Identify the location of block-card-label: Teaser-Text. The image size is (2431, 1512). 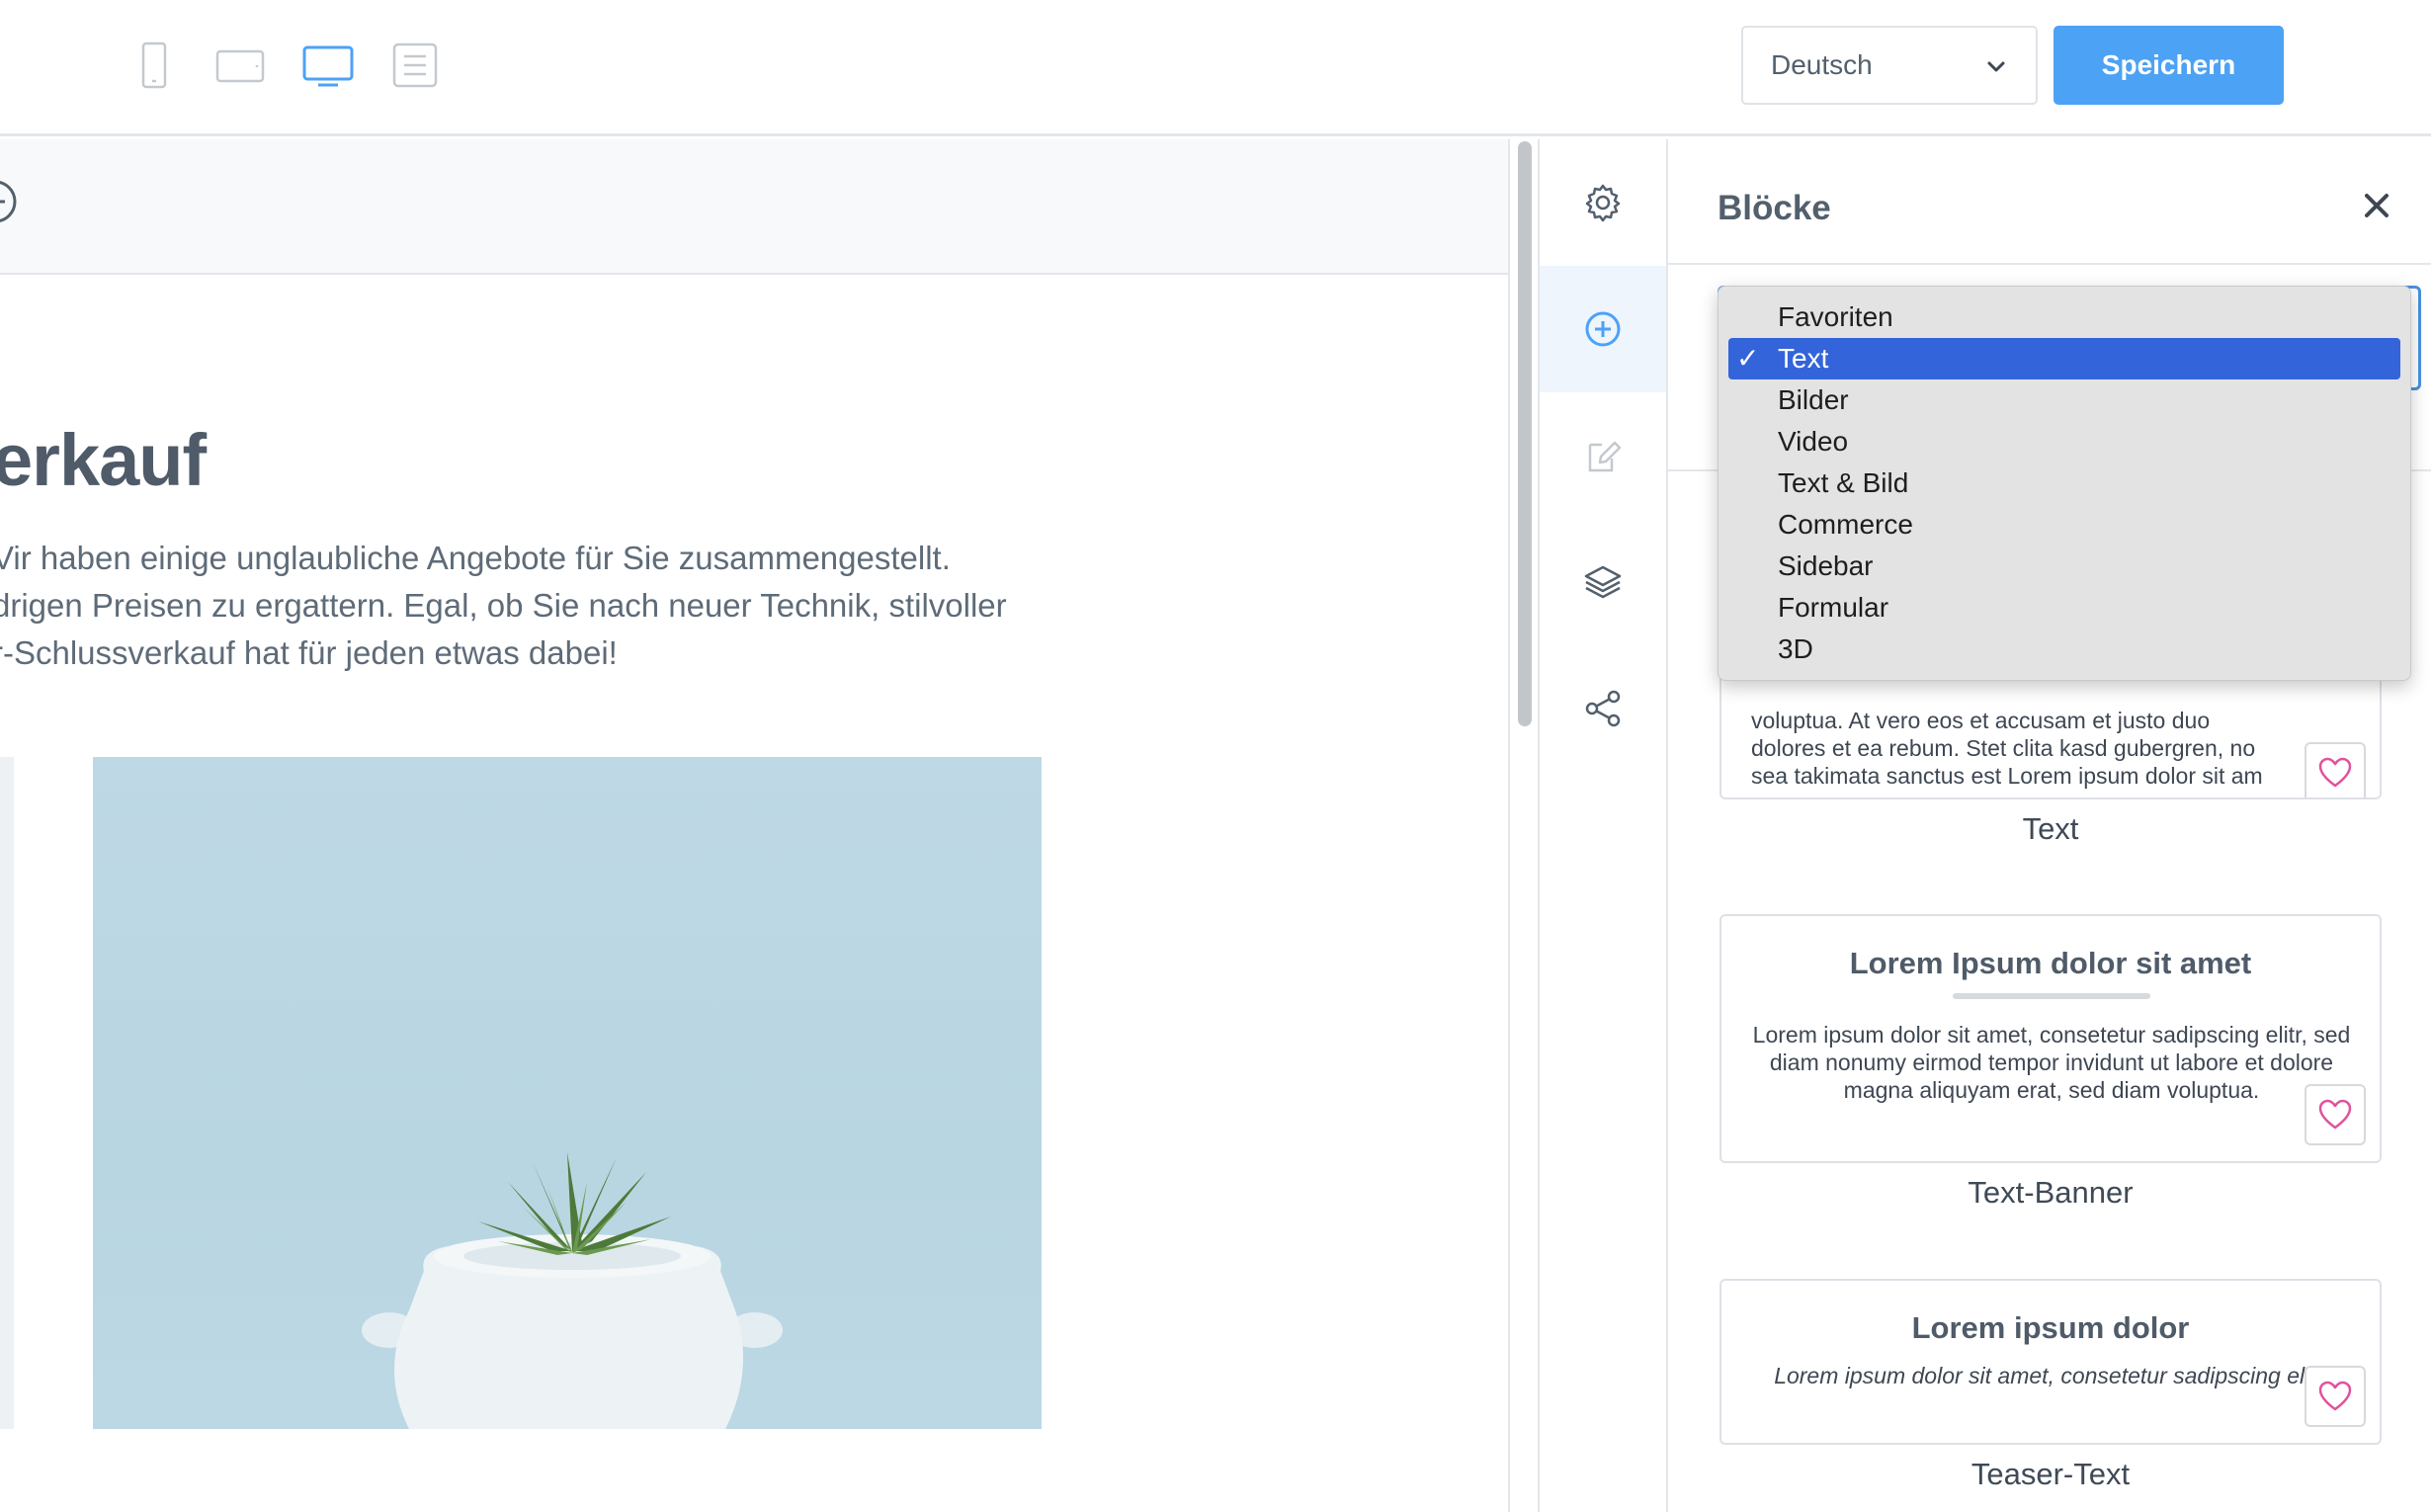
(2051, 1474).